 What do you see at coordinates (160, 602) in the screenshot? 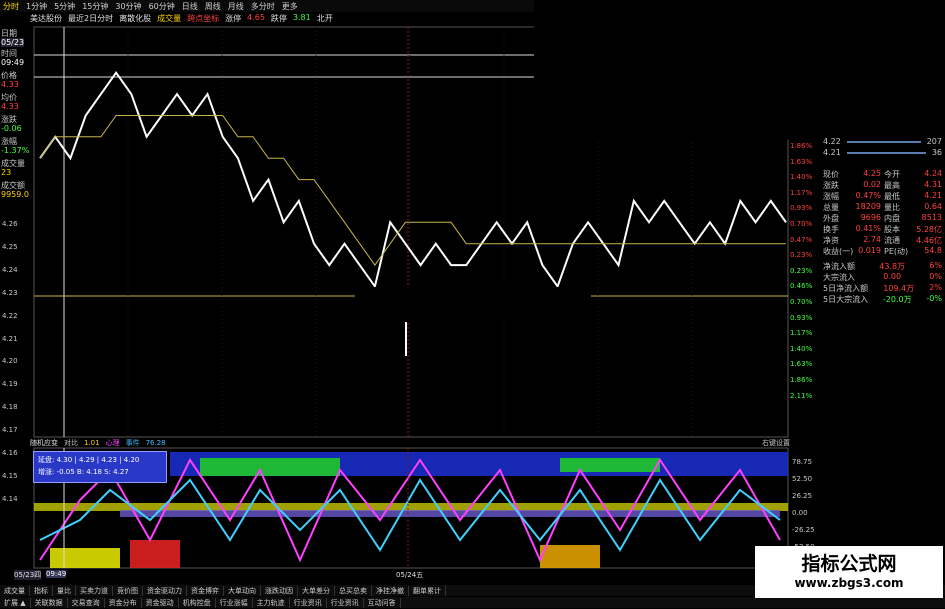
I see `bottom-tab: 资金驱动` at bounding box center [160, 602].